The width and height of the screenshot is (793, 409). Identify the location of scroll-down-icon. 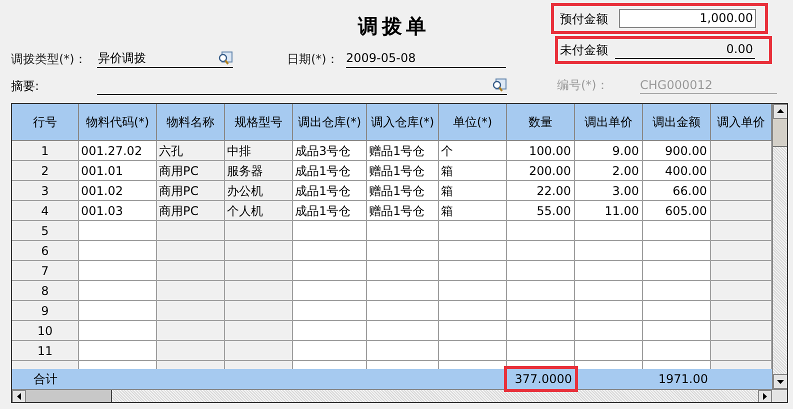
(780, 381).